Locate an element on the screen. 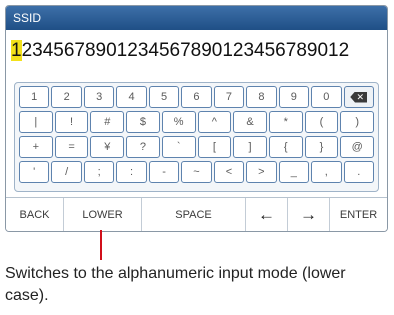 The height and width of the screenshot is (315, 394). key-row-2: | ! # $ % ^ & * ( ) is located at coordinates (197, 122).